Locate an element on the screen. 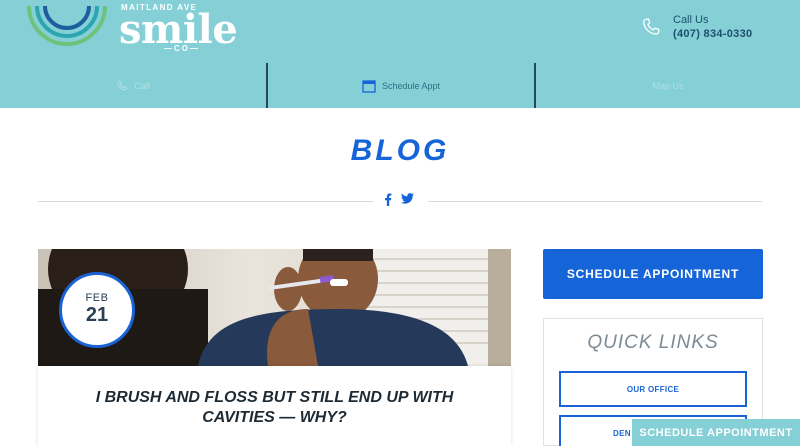 Image resolution: width=800 pixels, height=446 pixels. brand-bottom-line: —CO— is located at coordinates (182, 48).